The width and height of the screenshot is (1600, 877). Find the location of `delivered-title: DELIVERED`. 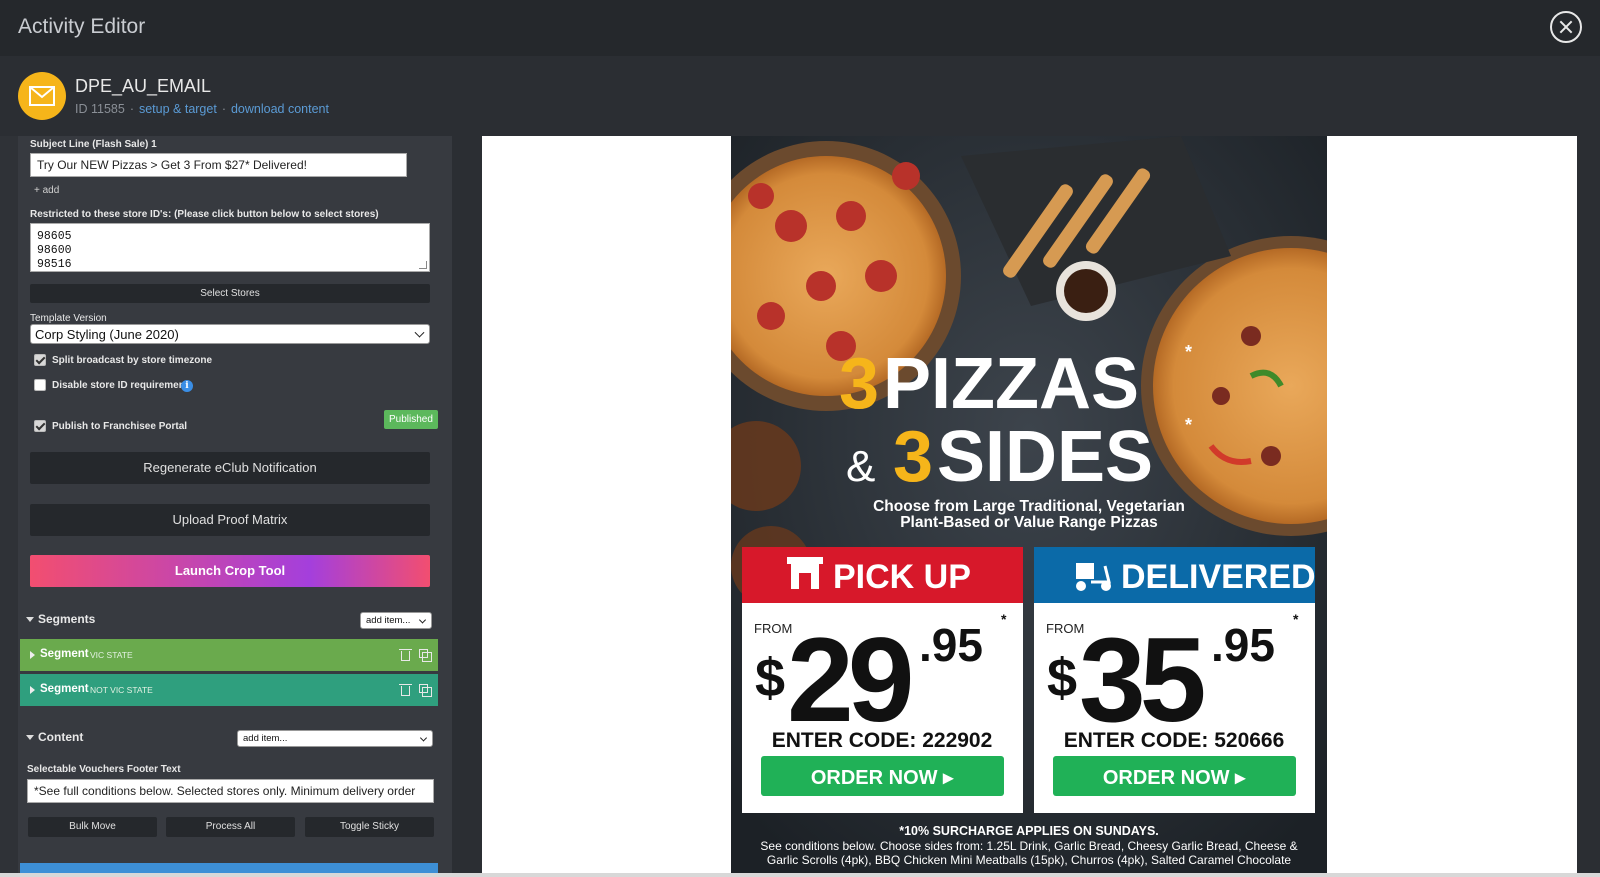

delivered-title: DELIVERED is located at coordinates (1218, 577).